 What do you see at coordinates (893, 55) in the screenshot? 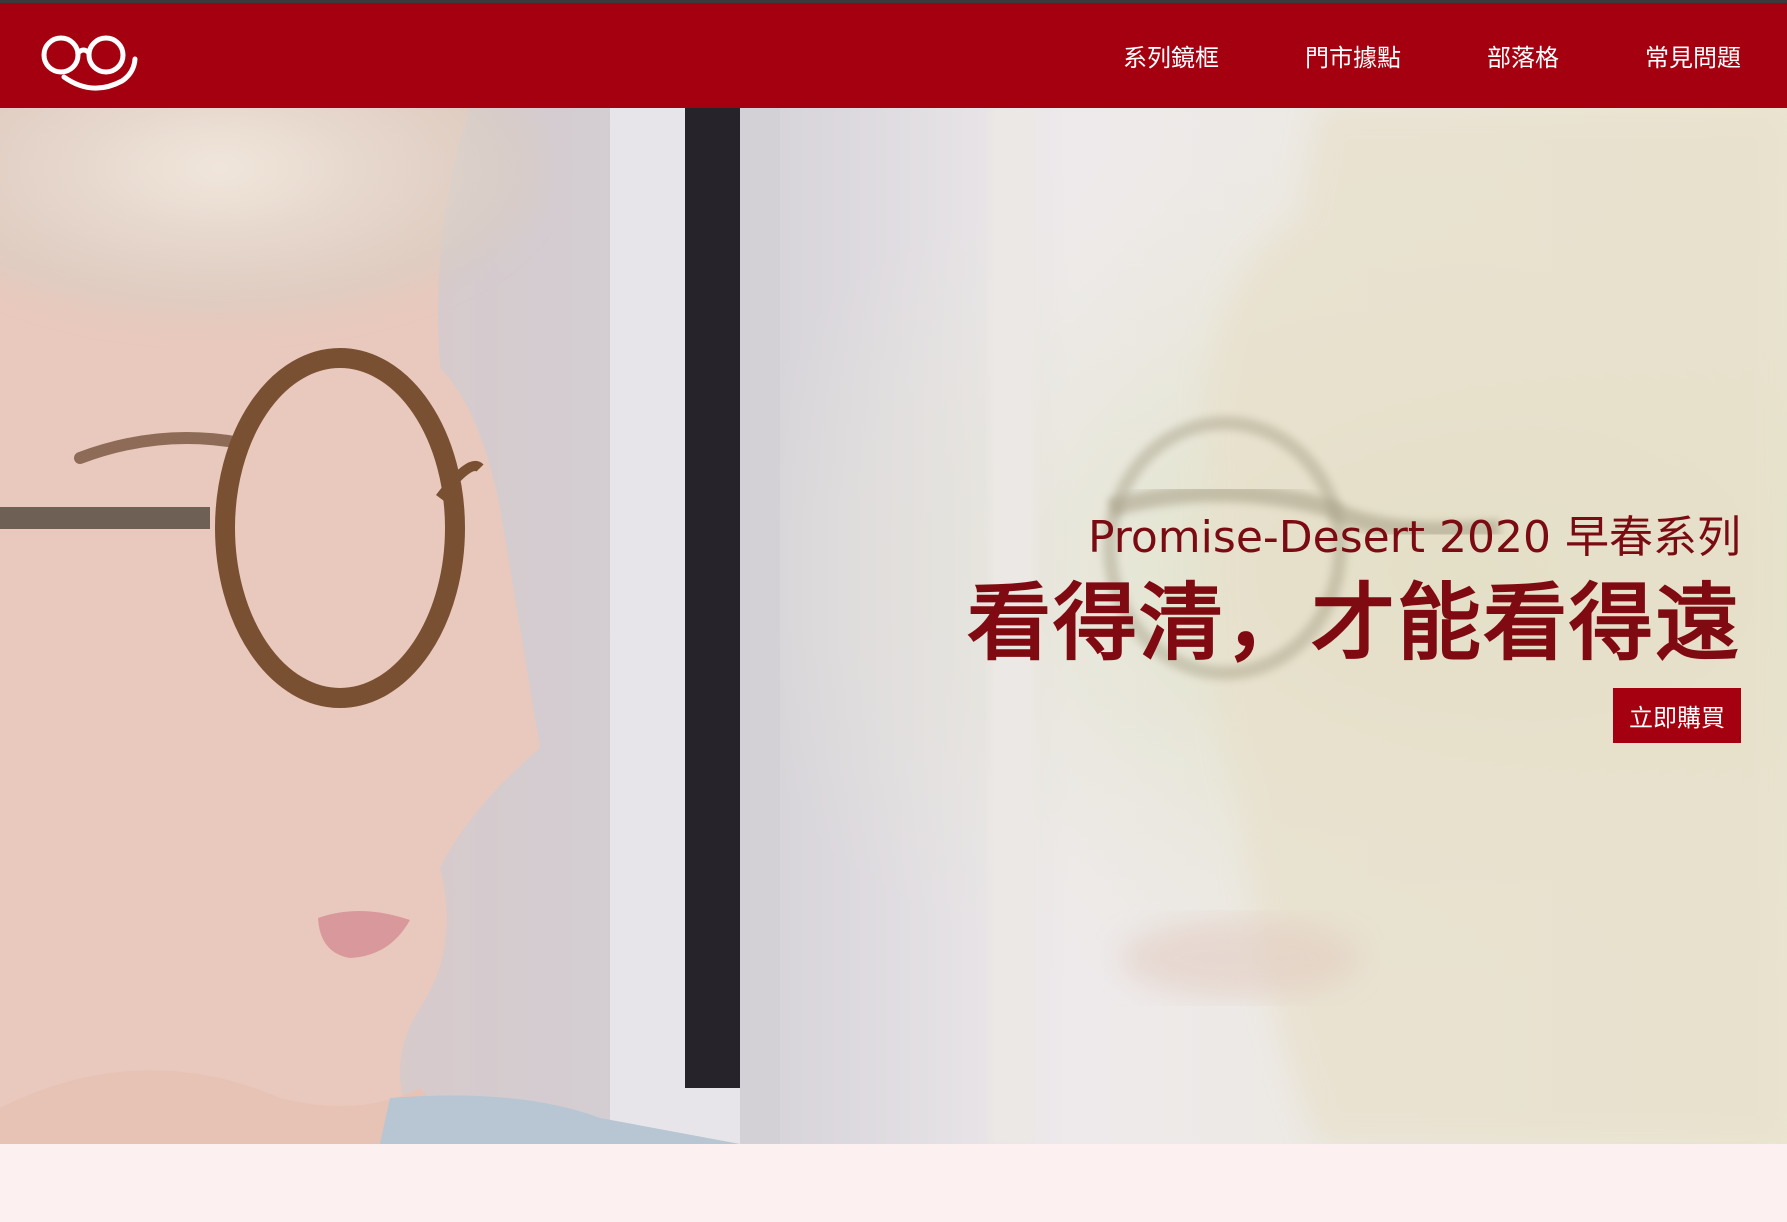
I see `navbar: 系列鏡框 門市據點 部落格 常見問題` at bounding box center [893, 55].